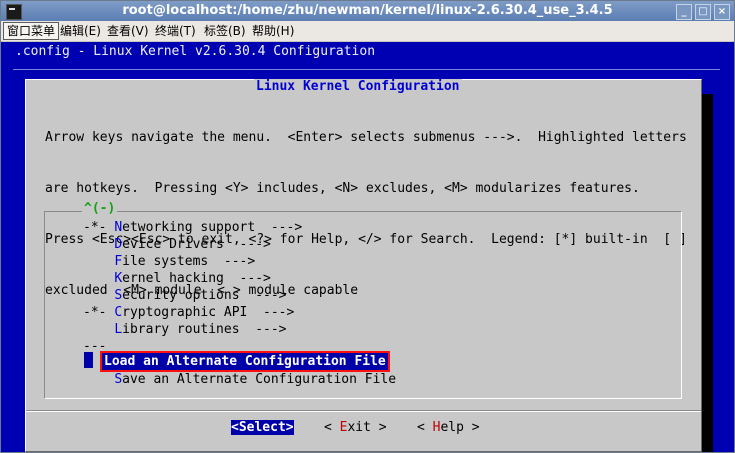 Image resolution: width=735 pixels, height=453 pixels. Describe the element at coordinates (196, 278) in the screenshot. I see `menu-item-label: ernel hacking --->` at that location.